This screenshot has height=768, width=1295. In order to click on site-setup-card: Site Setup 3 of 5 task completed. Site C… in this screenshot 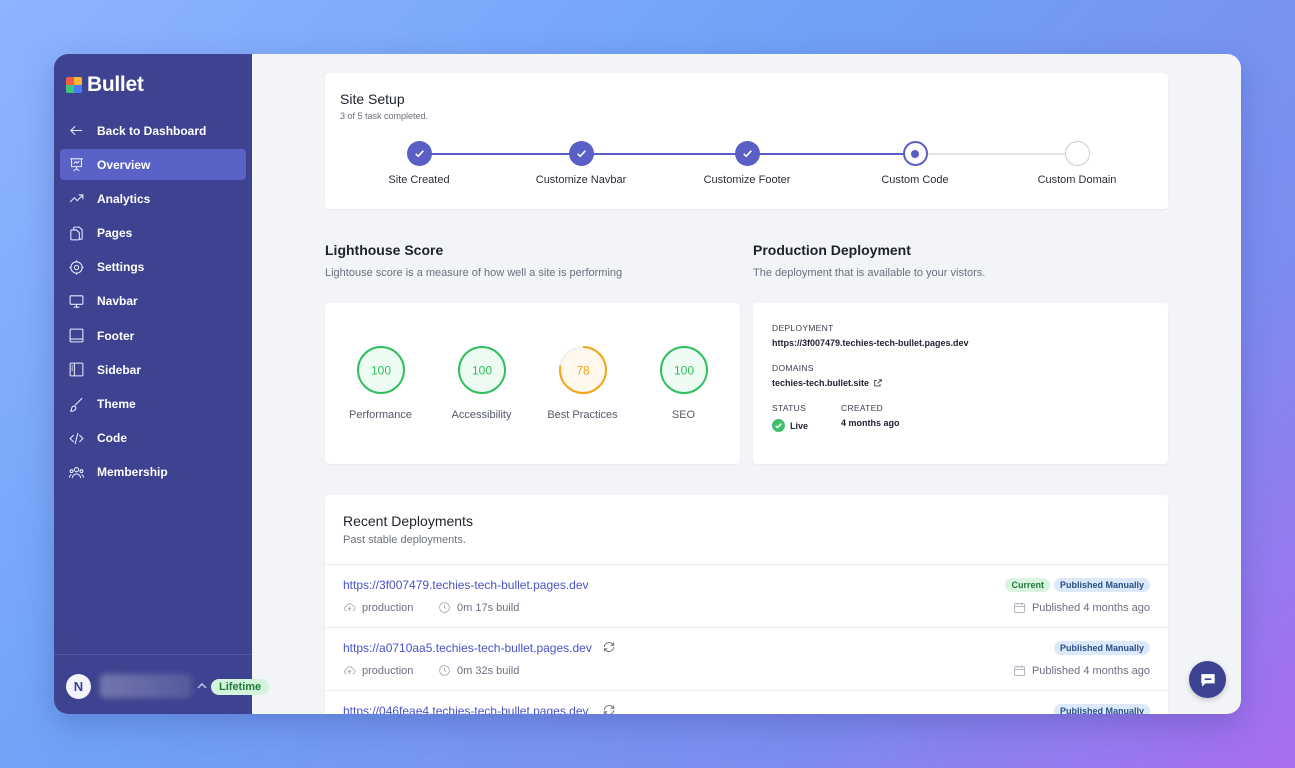, I will do `click(746, 141)`.